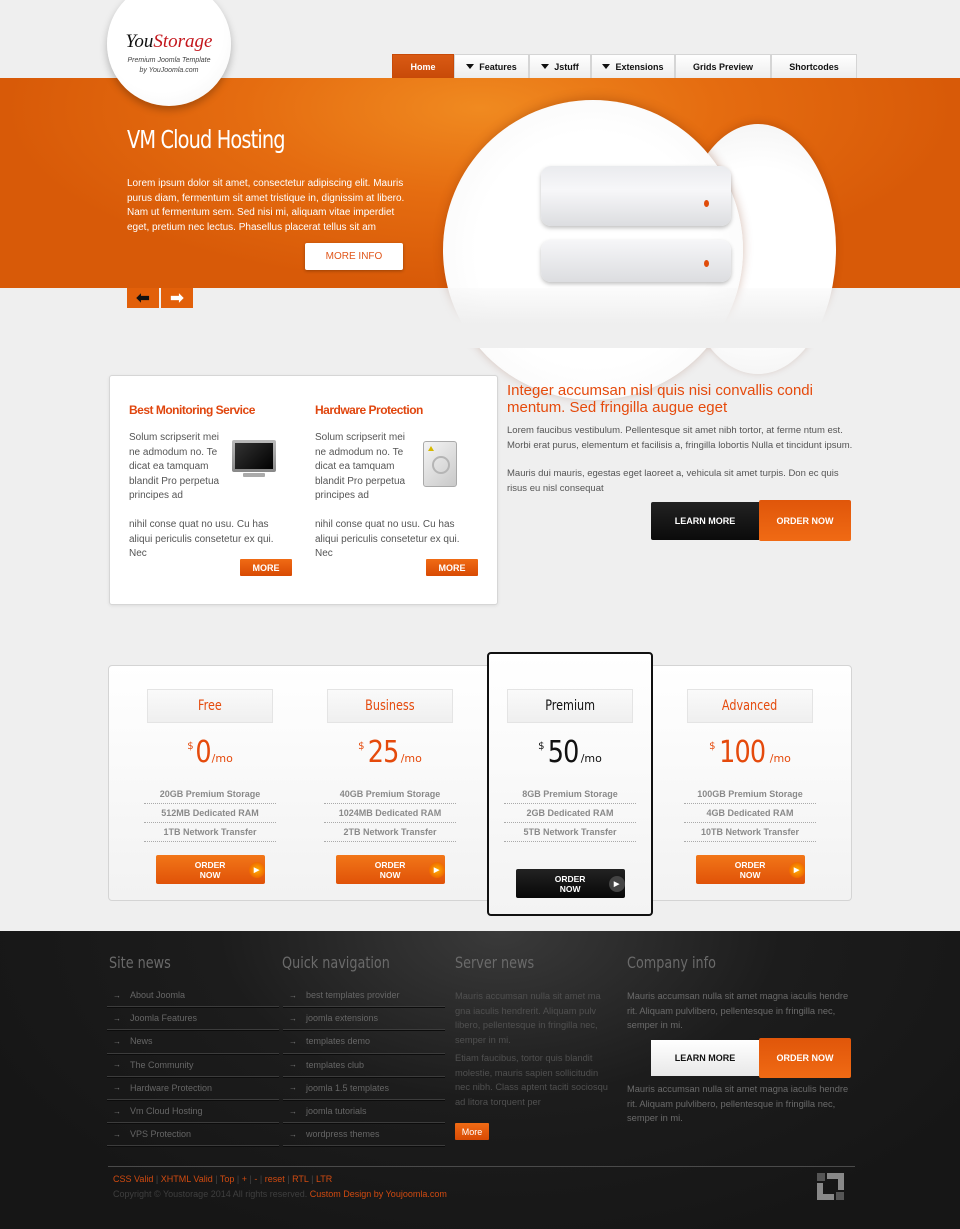 This screenshot has height=1229, width=960. I want to click on footer-link-item: → About Joomla, so click(193, 996).